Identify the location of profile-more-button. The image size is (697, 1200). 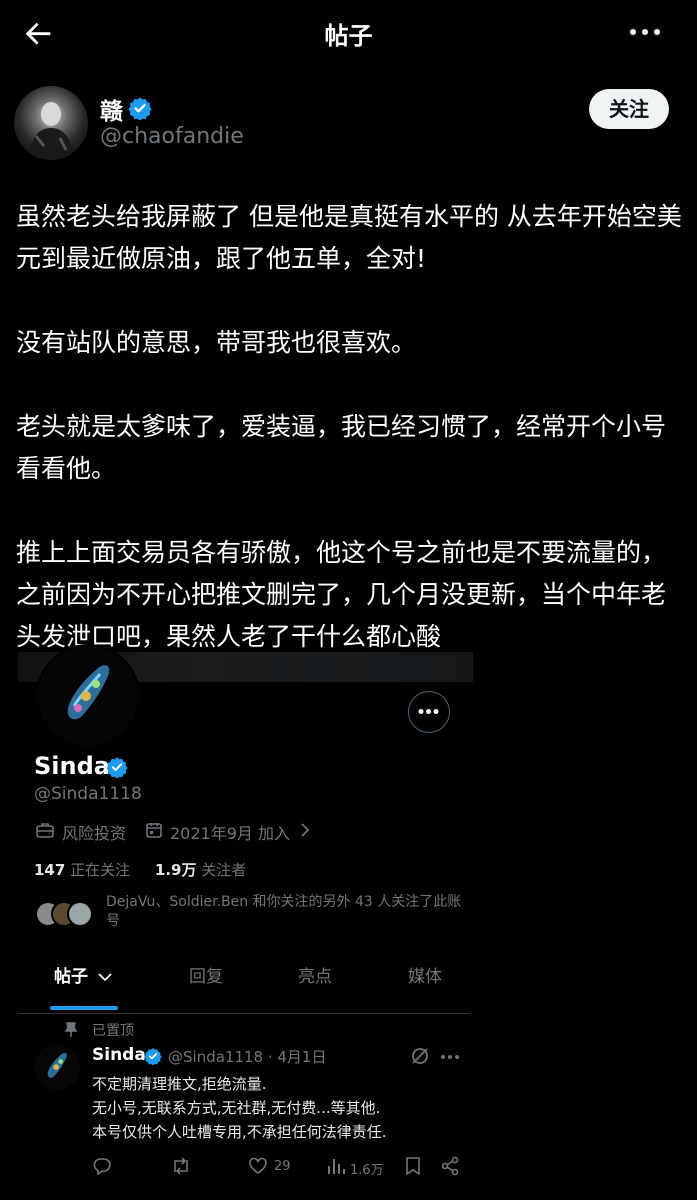
(429, 712).